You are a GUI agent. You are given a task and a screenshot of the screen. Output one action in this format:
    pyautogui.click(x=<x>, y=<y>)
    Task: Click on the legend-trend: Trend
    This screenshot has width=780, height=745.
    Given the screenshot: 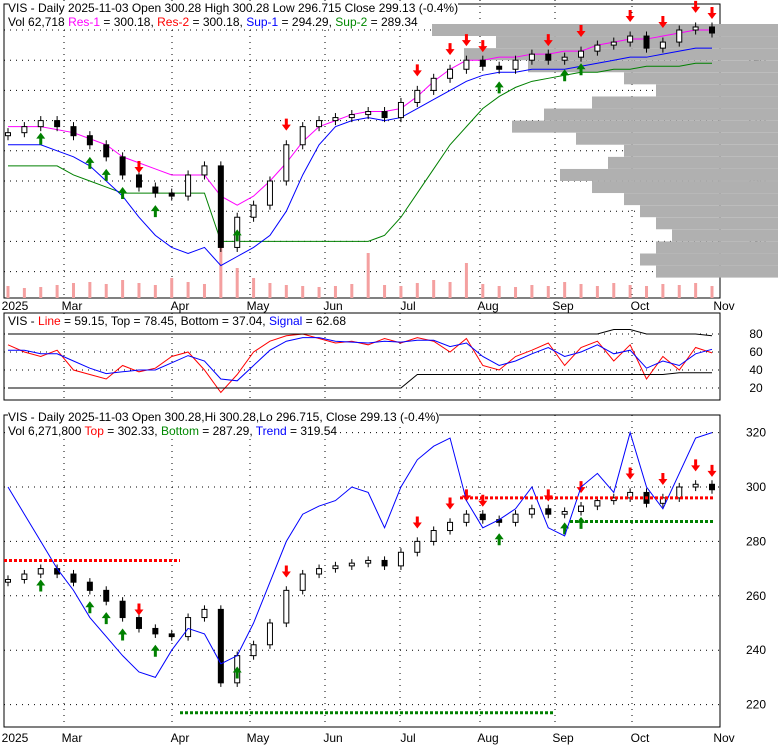 What is the action you would take?
    pyautogui.click(x=271, y=431)
    